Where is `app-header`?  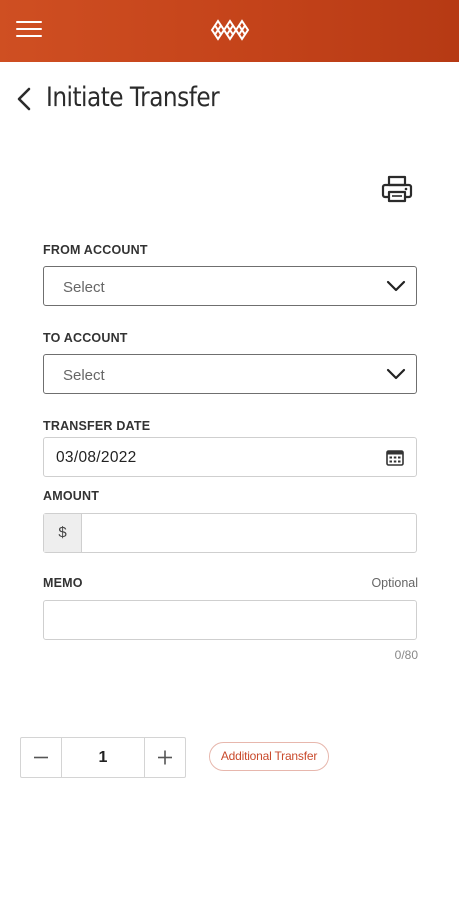
app-header is located at coordinates (229, 31).